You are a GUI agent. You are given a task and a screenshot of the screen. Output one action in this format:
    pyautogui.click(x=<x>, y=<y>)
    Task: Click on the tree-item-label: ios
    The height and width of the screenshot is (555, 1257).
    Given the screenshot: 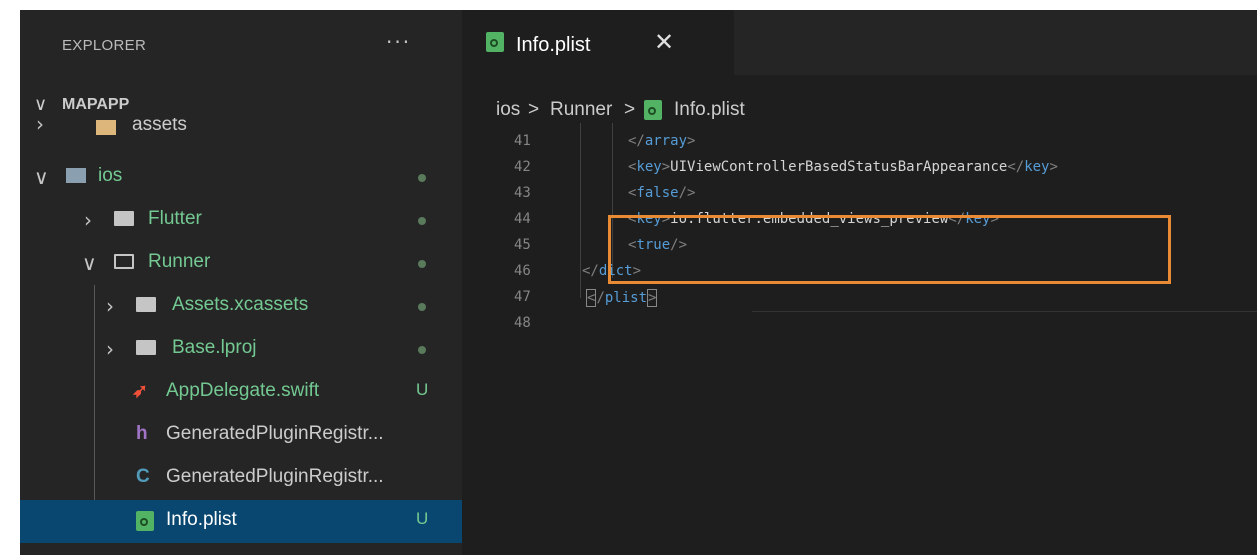 What is the action you would take?
    pyautogui.click(x=110, y=175)
    